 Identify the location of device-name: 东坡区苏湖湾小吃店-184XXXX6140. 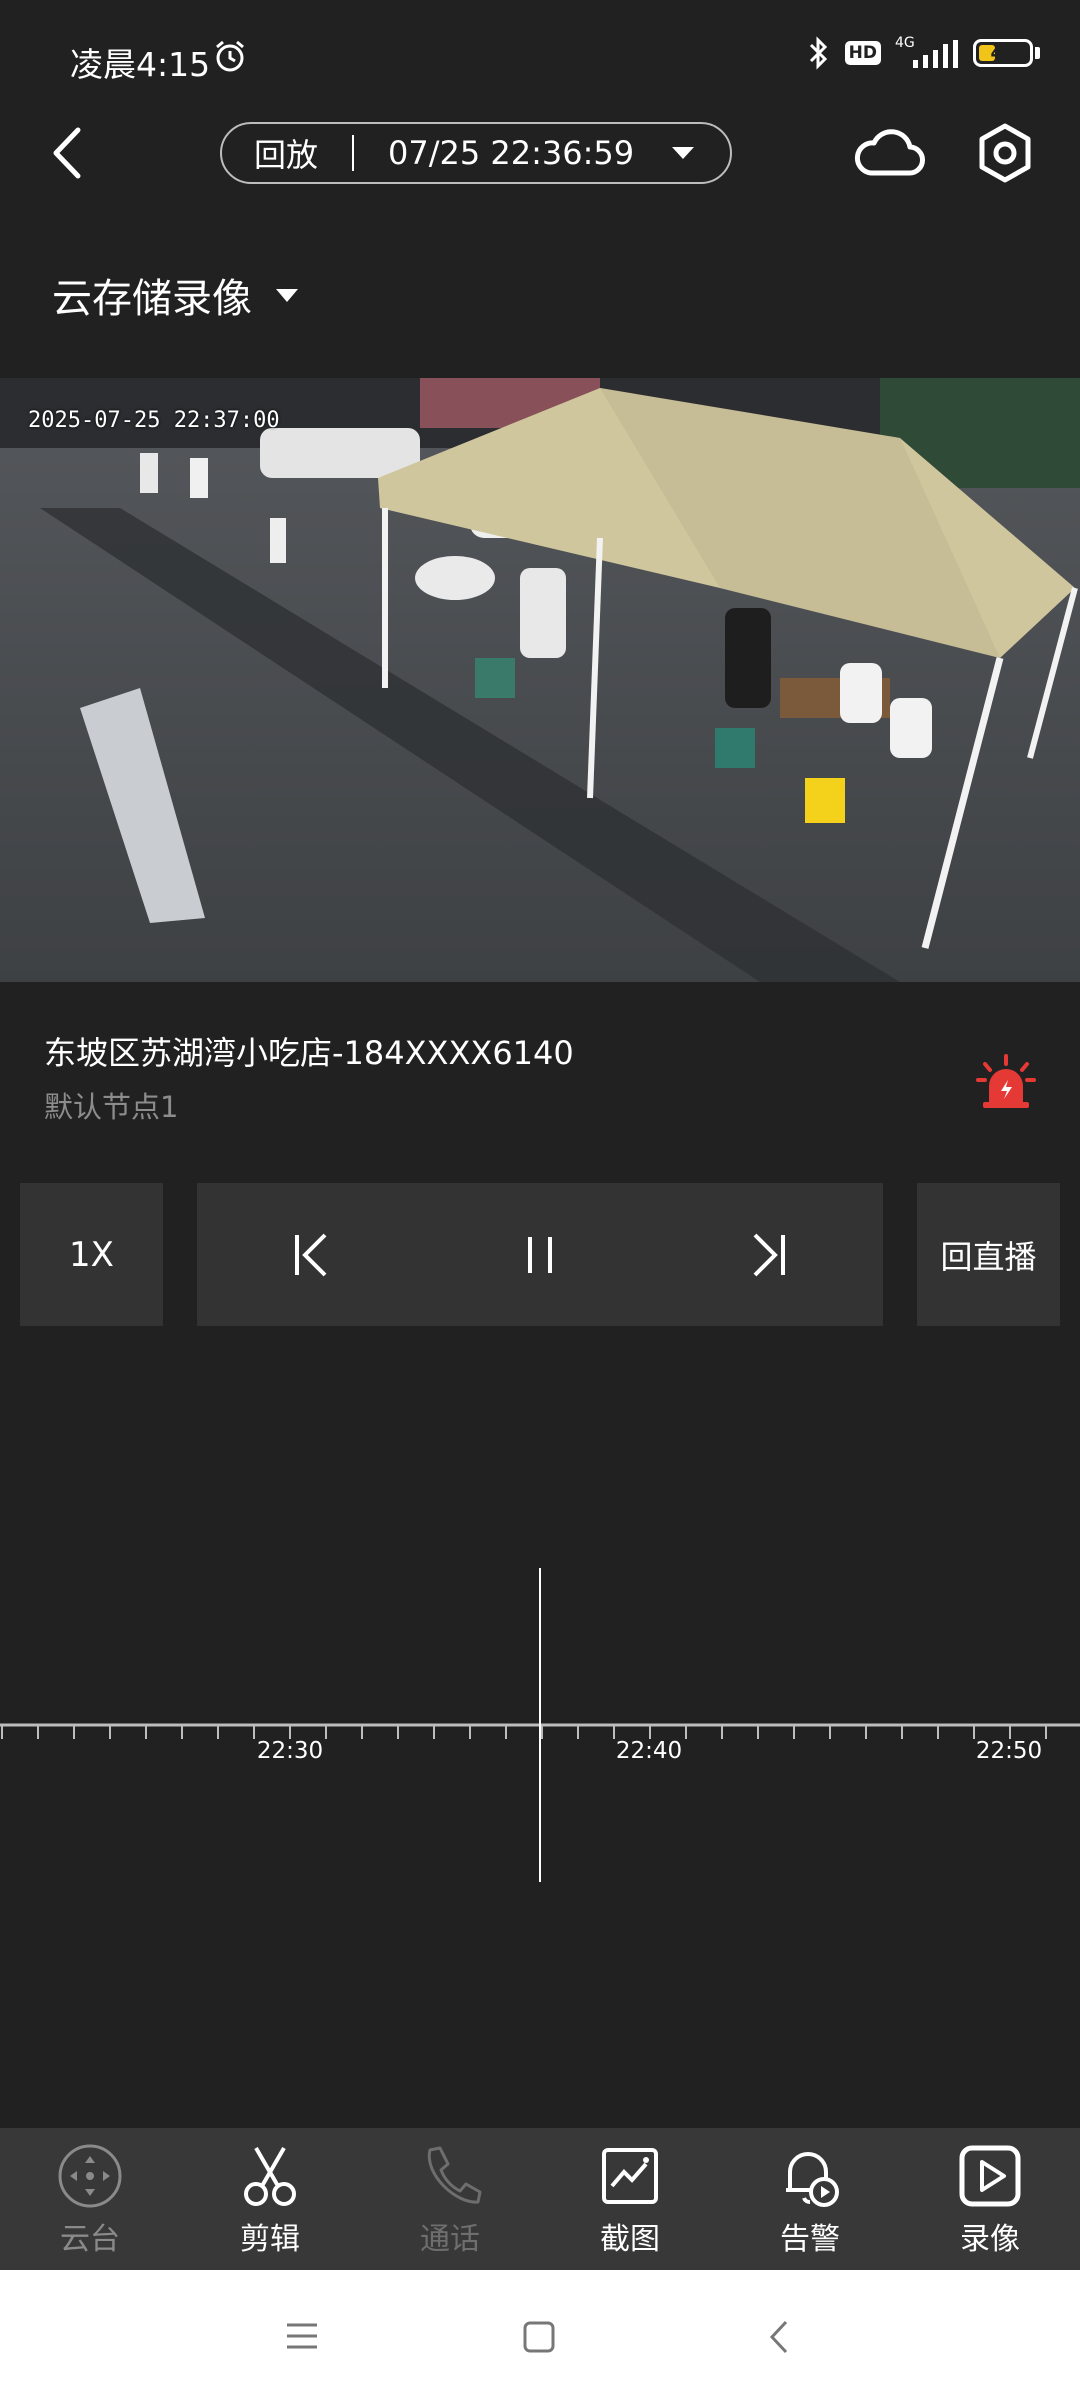
(309, 1053).